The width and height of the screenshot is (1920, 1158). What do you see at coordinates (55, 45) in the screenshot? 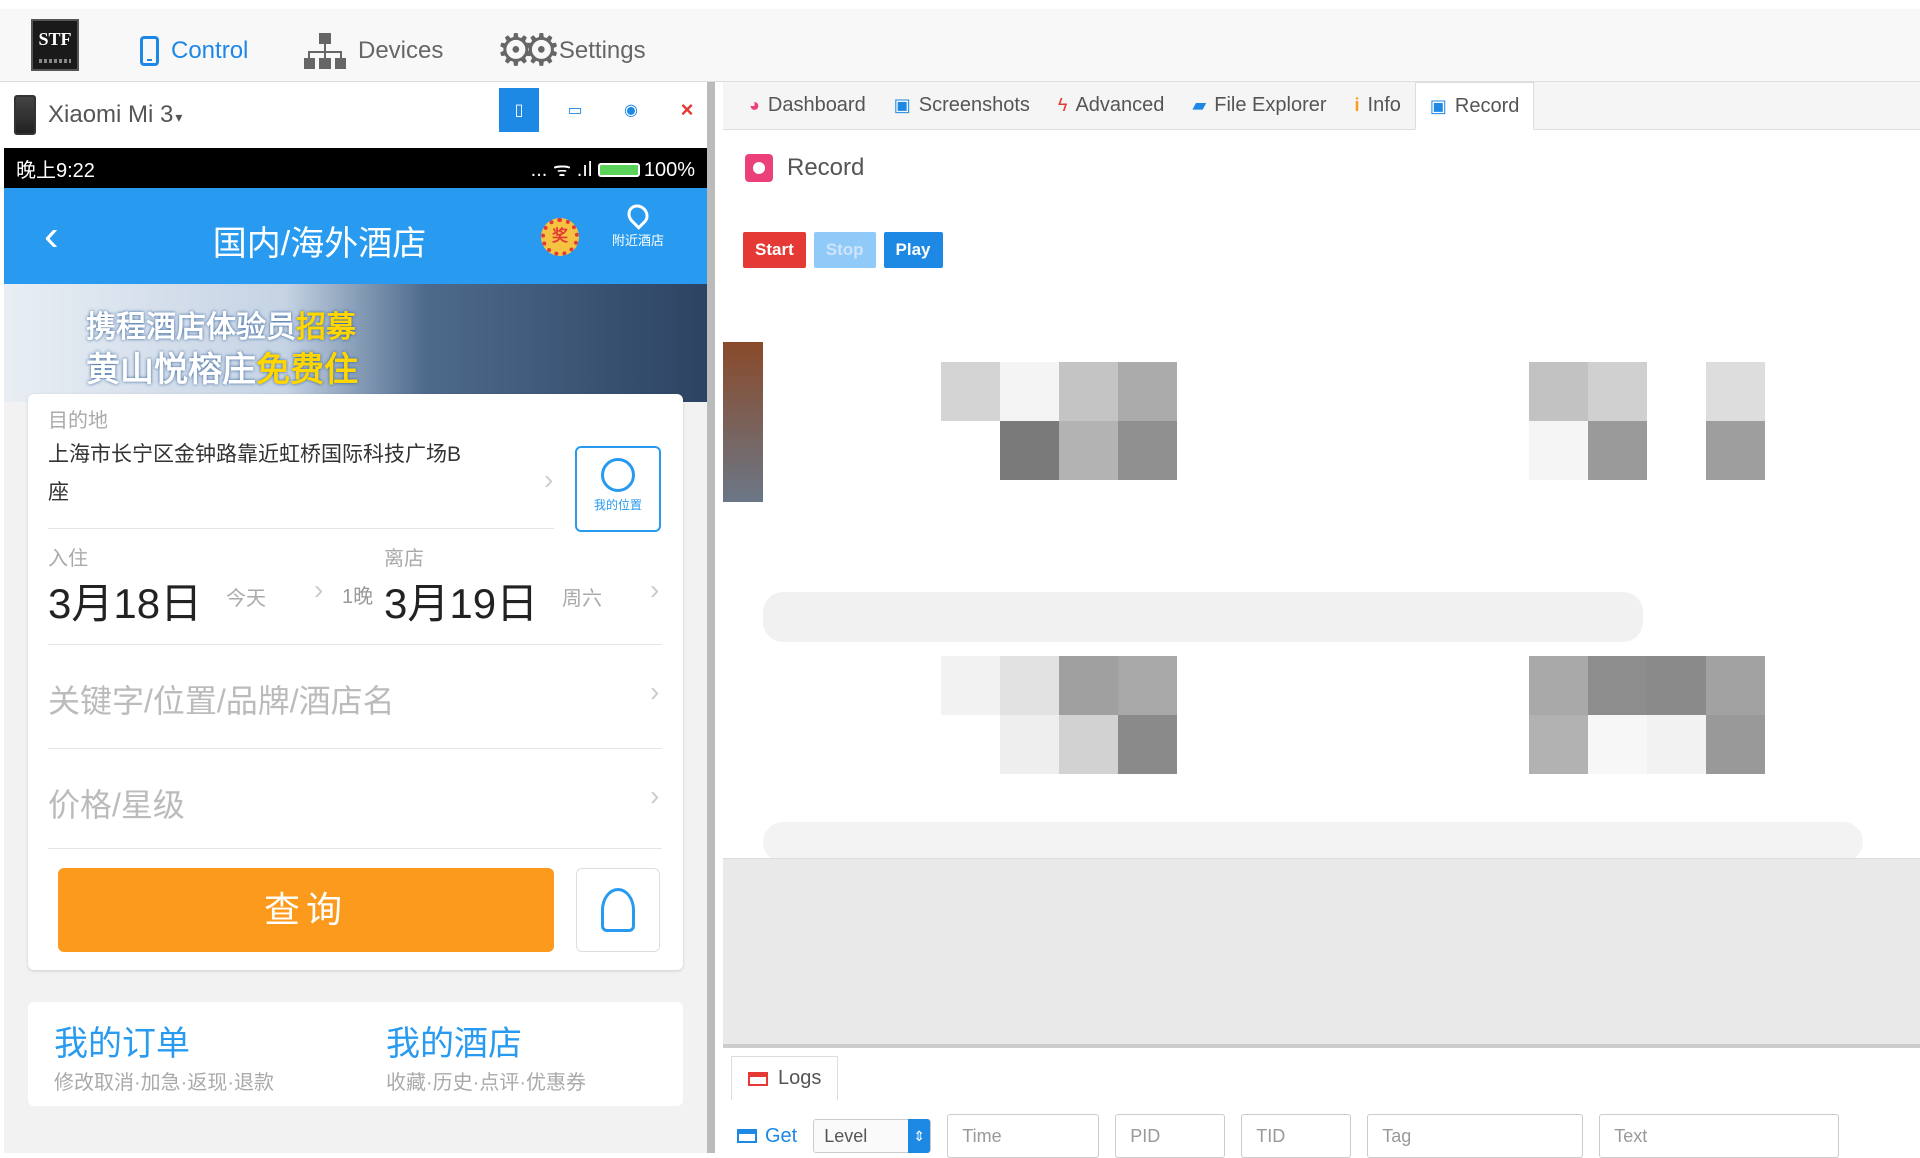
I see `stf-logo: STF` at bounding box center [55, 45].